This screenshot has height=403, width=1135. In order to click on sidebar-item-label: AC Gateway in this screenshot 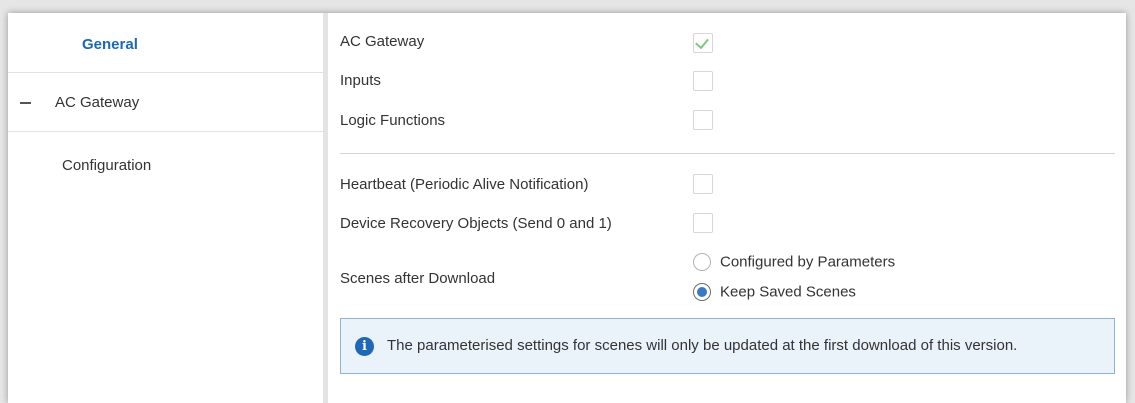, I will do `click(97, 102)`.